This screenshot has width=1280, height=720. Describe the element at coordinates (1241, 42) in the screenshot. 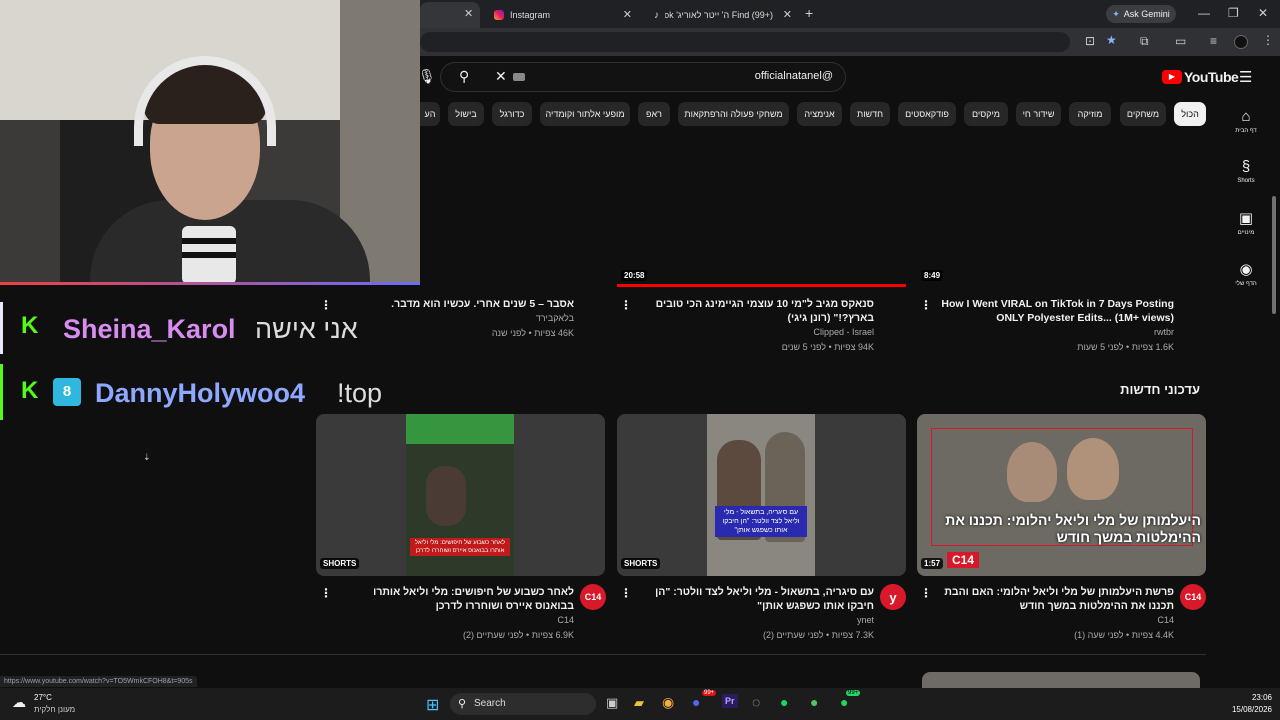

I see `profile-avatar` at that location.